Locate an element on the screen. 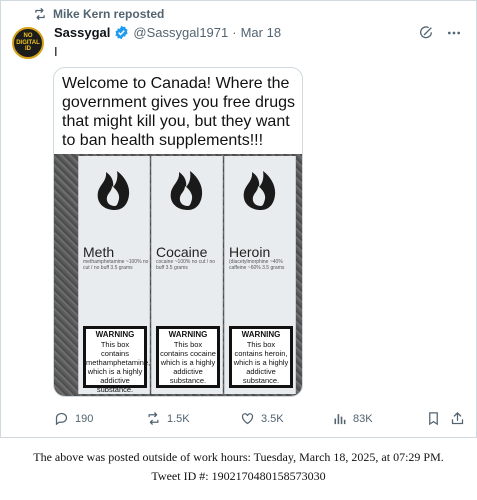 The width and height of the screenshot is (477, 500). bookmark-icon is located at coordinates (433, 418).